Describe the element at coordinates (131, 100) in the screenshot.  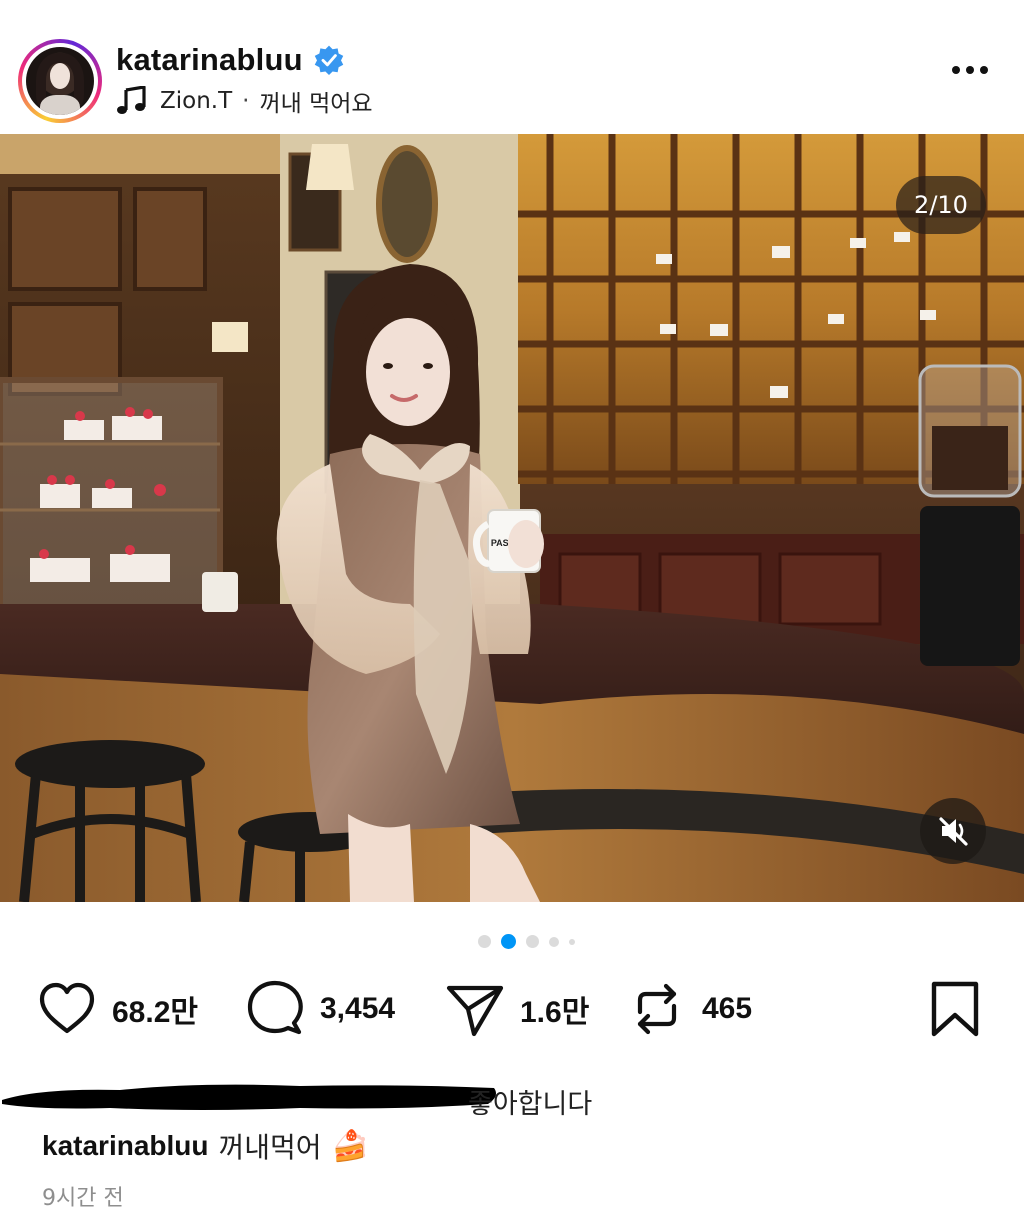
I see `music-note-icon` at that location.